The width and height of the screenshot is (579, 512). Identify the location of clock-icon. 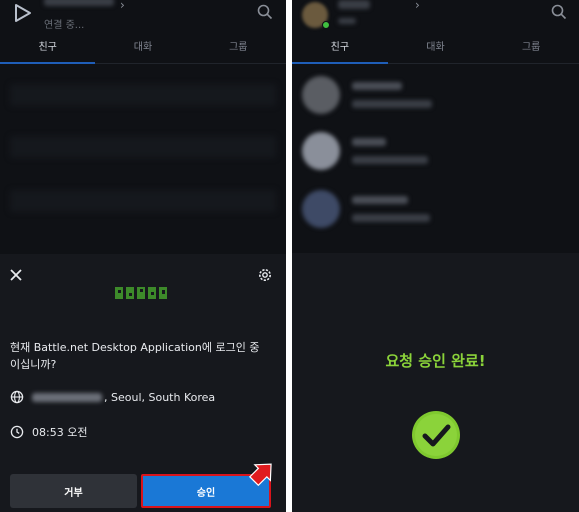
(17, 432).